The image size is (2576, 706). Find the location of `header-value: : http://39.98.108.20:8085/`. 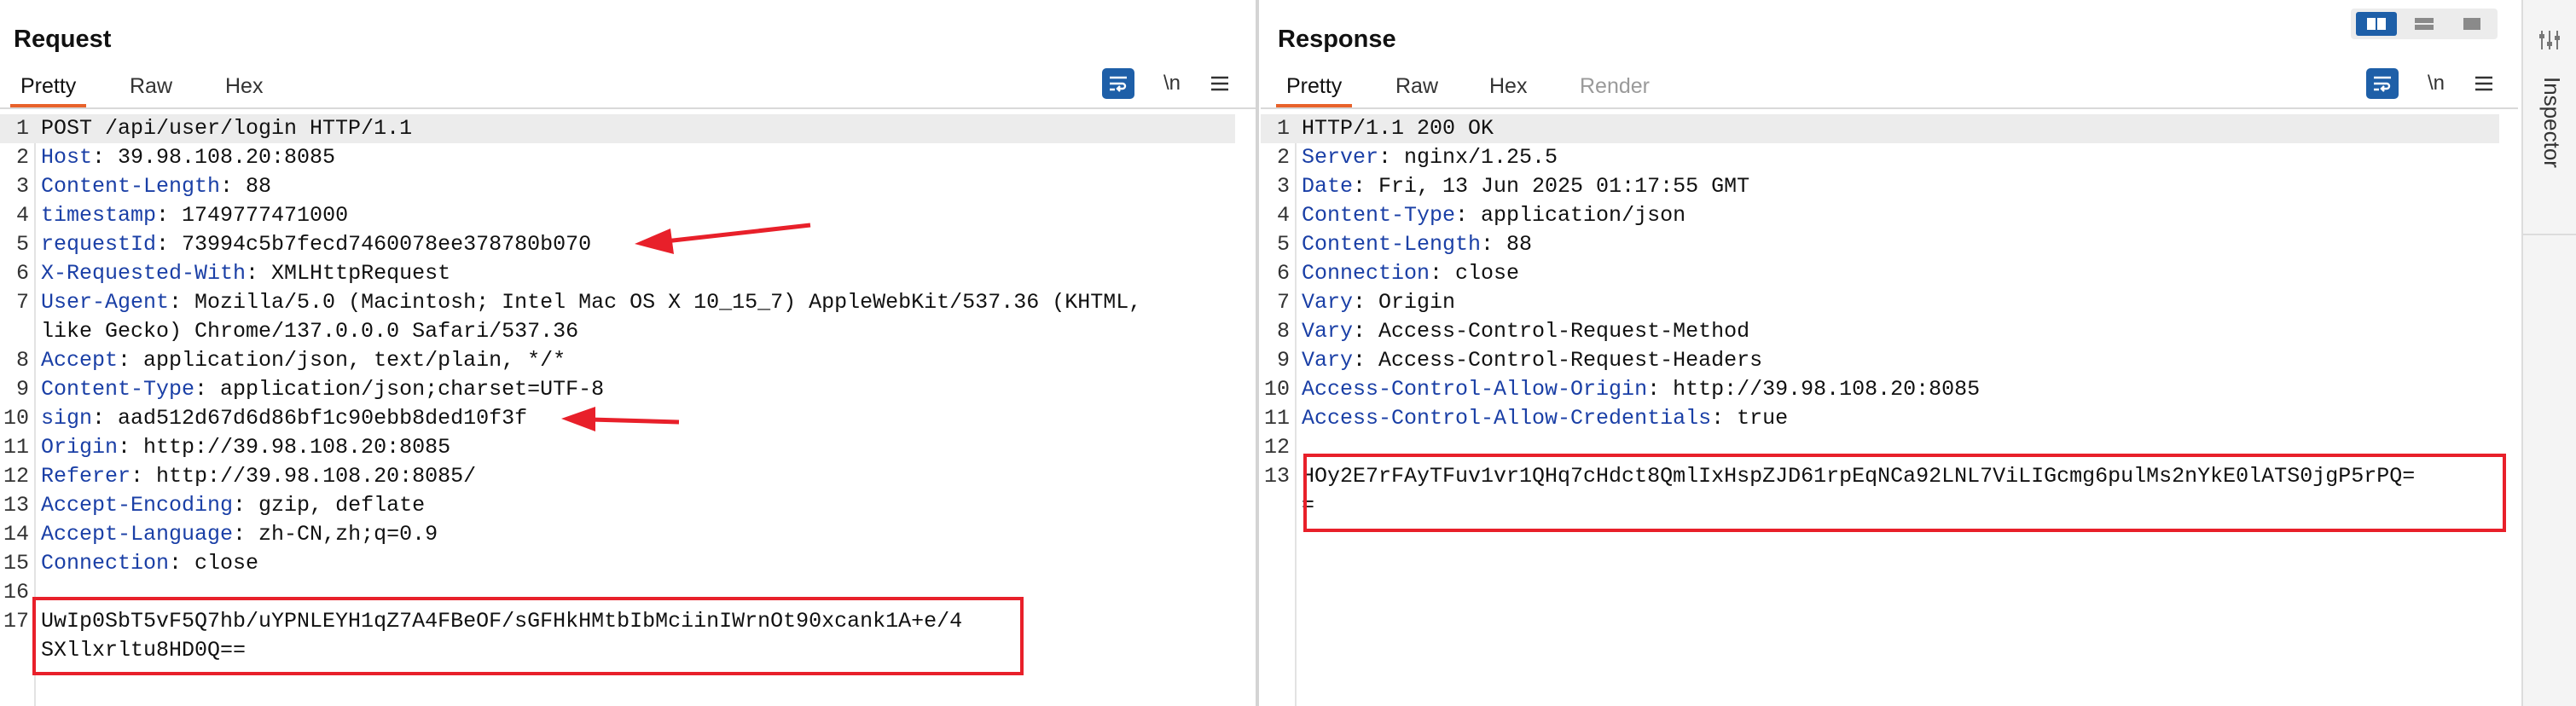

header-value: : http://39.98.108.20:8085/ is located at coordinates (304, 476).